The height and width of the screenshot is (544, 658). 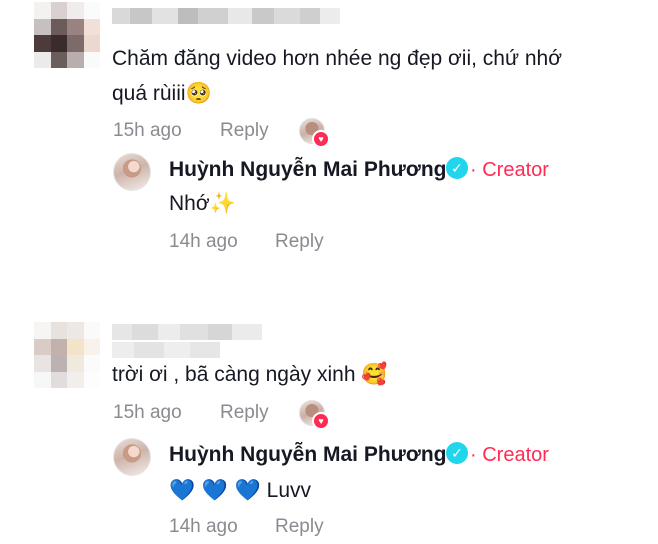 What do you see at coordinates (198, 93) in the screenshot?
I see `pleading-face-emoji: 🥺` at bounding box center [198, 93].